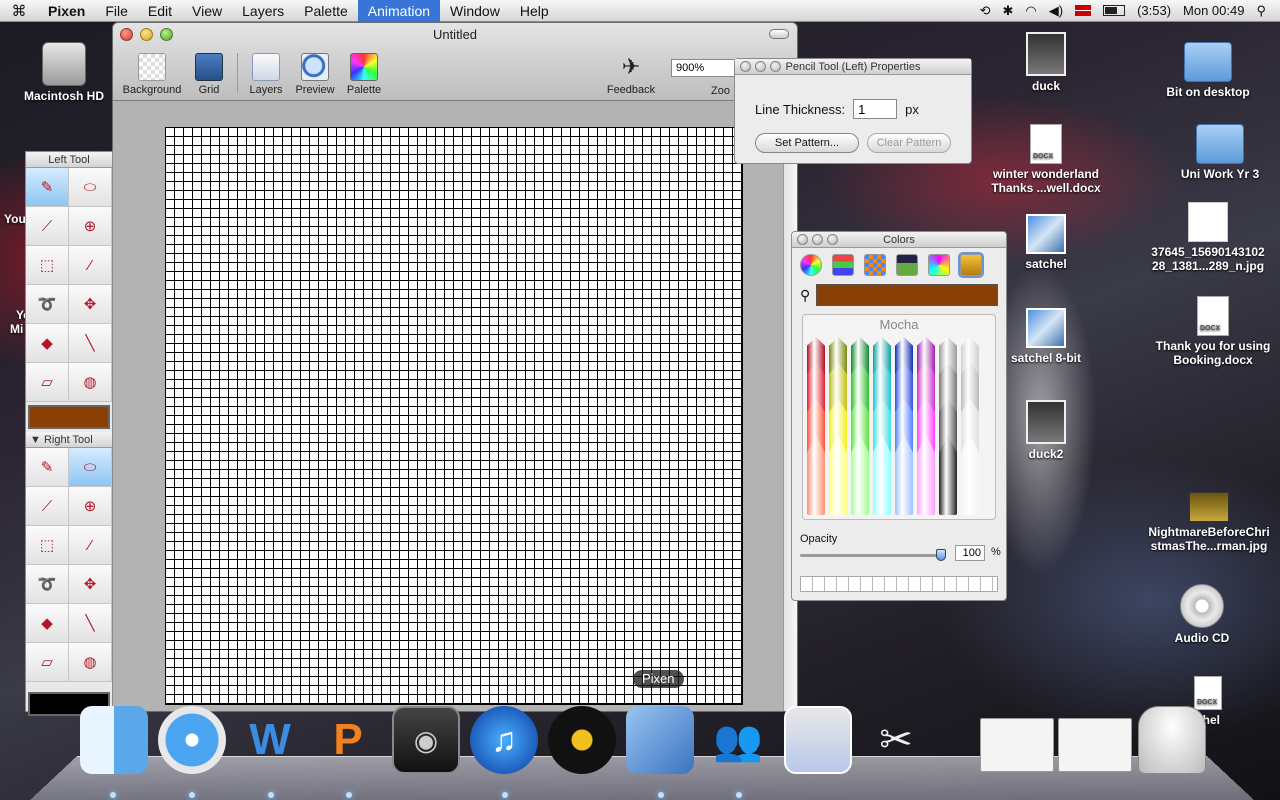 This screenshot has height=800, width=1280. Describe the element at coordinates (47, 584) in the screenshot. I see `right-lasso-tool: ➰` at that location.